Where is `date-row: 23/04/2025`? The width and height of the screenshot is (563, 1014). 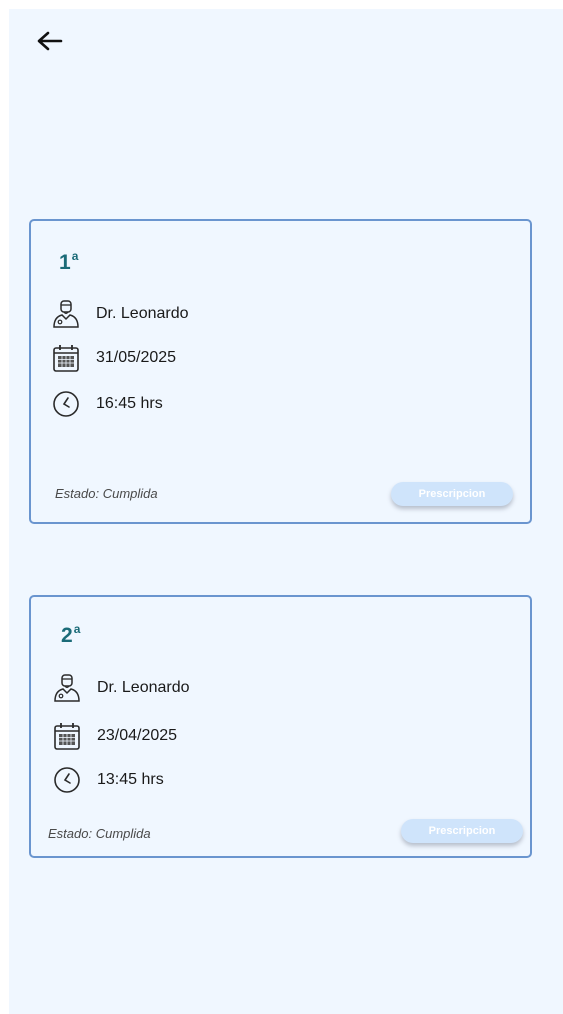
date-row: 23/04/2025 is located at coordinates (114, 736).